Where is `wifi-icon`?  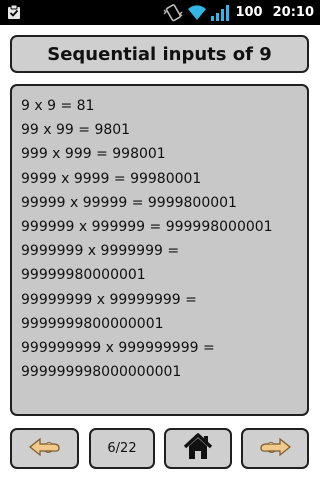
wifi-icon is located at coordinates (197, 12).